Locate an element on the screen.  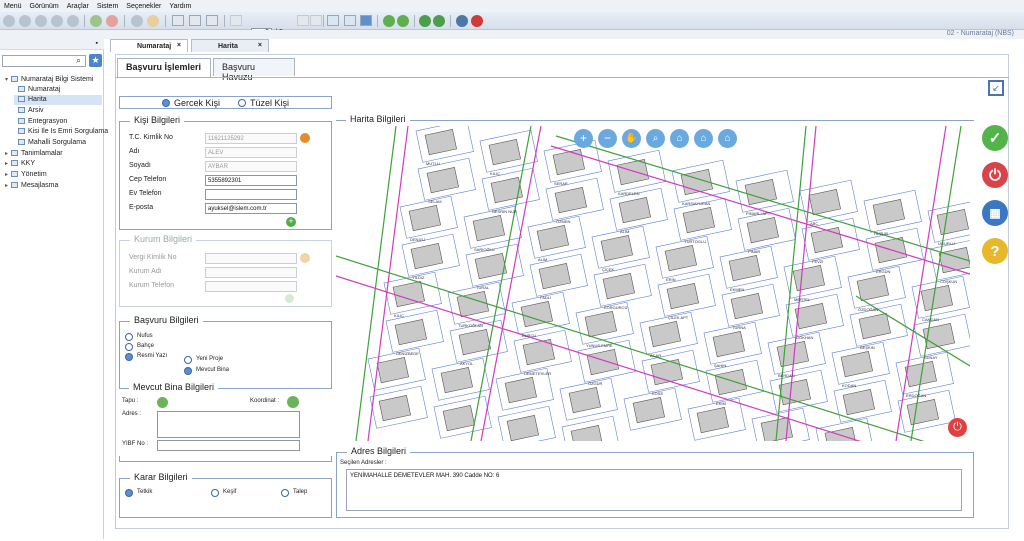
tree-item-mahalli: Mahalli Sorgulama is located at coordinates (52, 143).